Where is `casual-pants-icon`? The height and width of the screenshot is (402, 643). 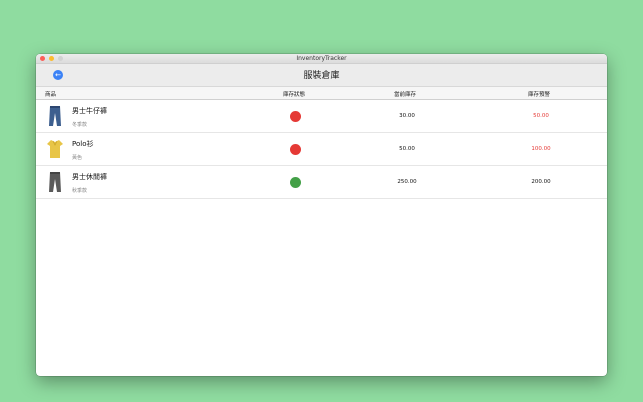 casual-pants-icon is located at coordinates (55, 182).